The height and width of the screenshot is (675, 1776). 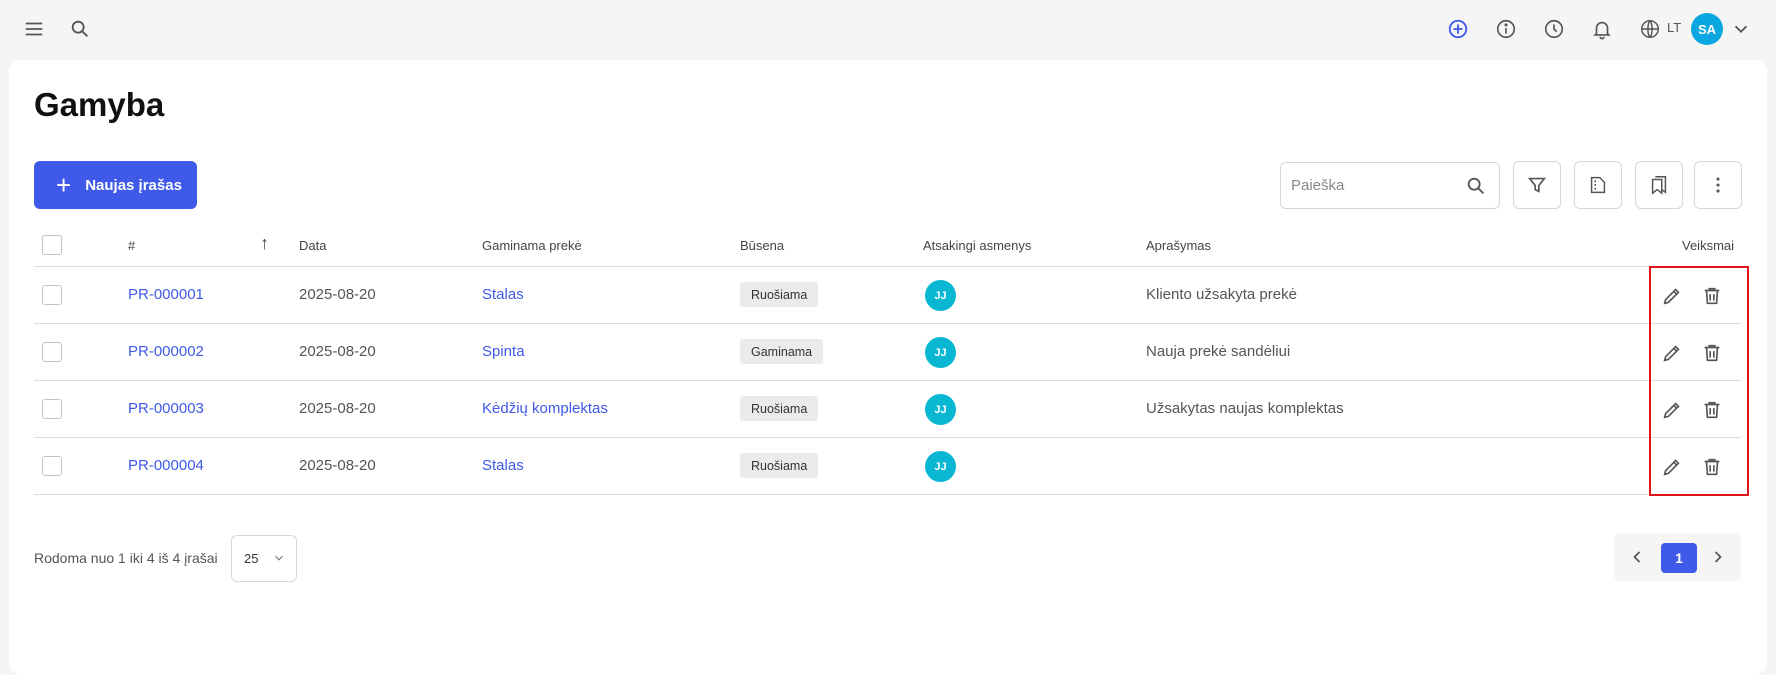 I want to click on bell-icon, so click(x=1602, y=29).